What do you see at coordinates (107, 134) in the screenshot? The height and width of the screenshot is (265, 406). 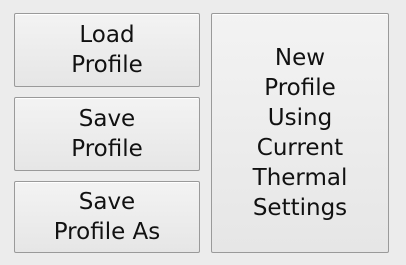 I see `save-profile-button: Save Profile` at bounding box center [107, 134].